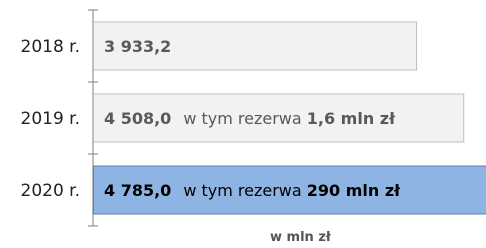 This screenshot has height=248, width=486. What do you see at coordinates (50, 47) in the screenshot?
I see `category-label: 2018 r.` at bounding box center [50, 47].